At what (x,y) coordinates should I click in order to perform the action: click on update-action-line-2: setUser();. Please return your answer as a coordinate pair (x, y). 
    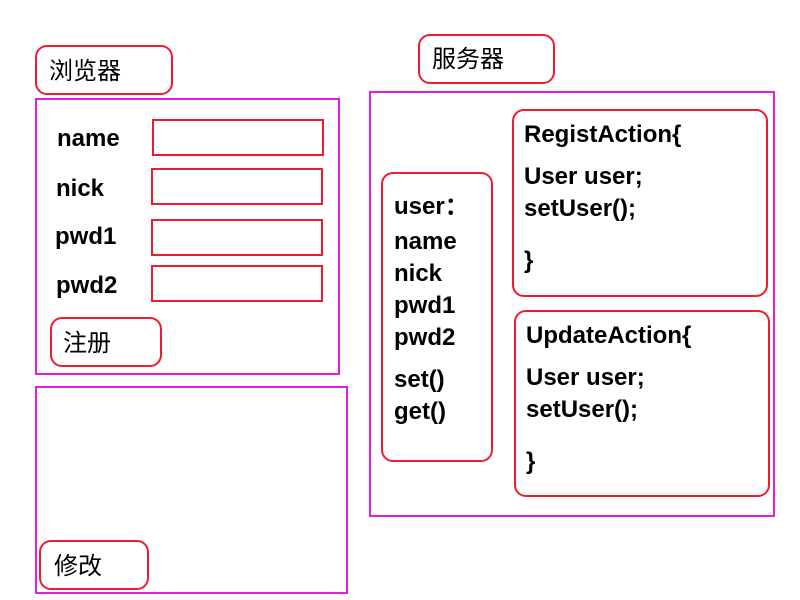
    Looking at the image, I should click on (582, 409).